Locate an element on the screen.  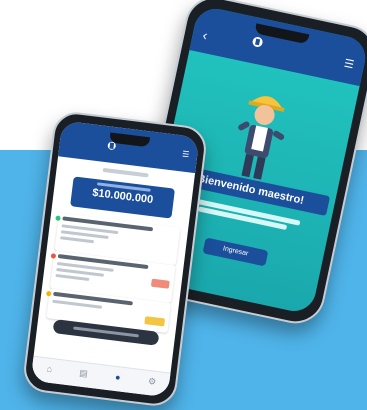
tab-settings: ⚙ is located at coordinates (151, 383).